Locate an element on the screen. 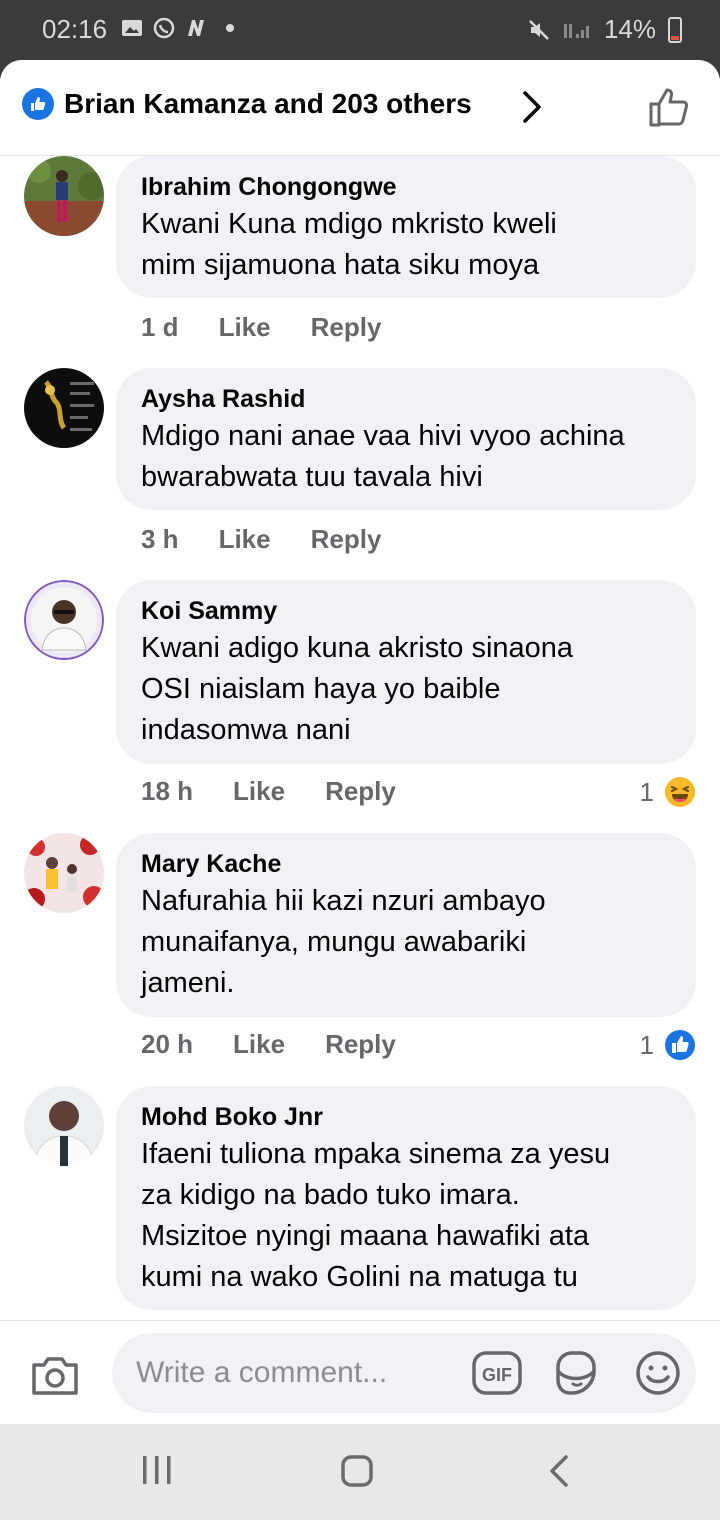 This screenshot has width=720, height=1520. status-notification-icons is located at coordinates (177, 28).